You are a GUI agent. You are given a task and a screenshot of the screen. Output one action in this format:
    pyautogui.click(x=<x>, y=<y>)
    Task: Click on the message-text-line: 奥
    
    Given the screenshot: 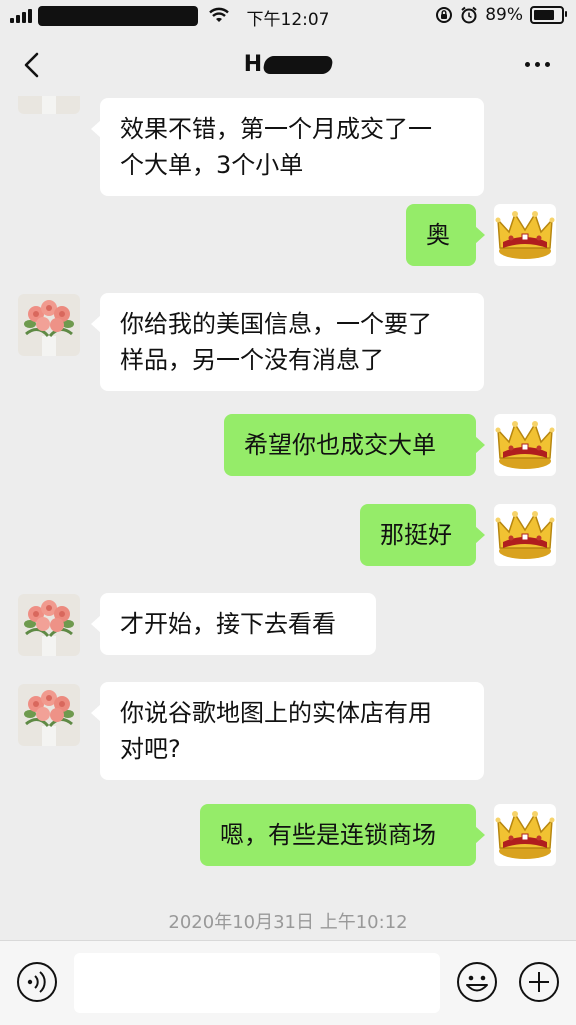 What is the action you would take?
    pyautogui.click(x=438, y=235)
    